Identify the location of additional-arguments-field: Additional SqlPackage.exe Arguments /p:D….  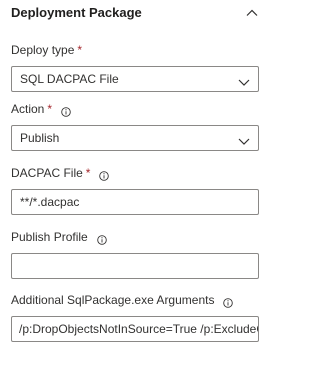
(135, 316).